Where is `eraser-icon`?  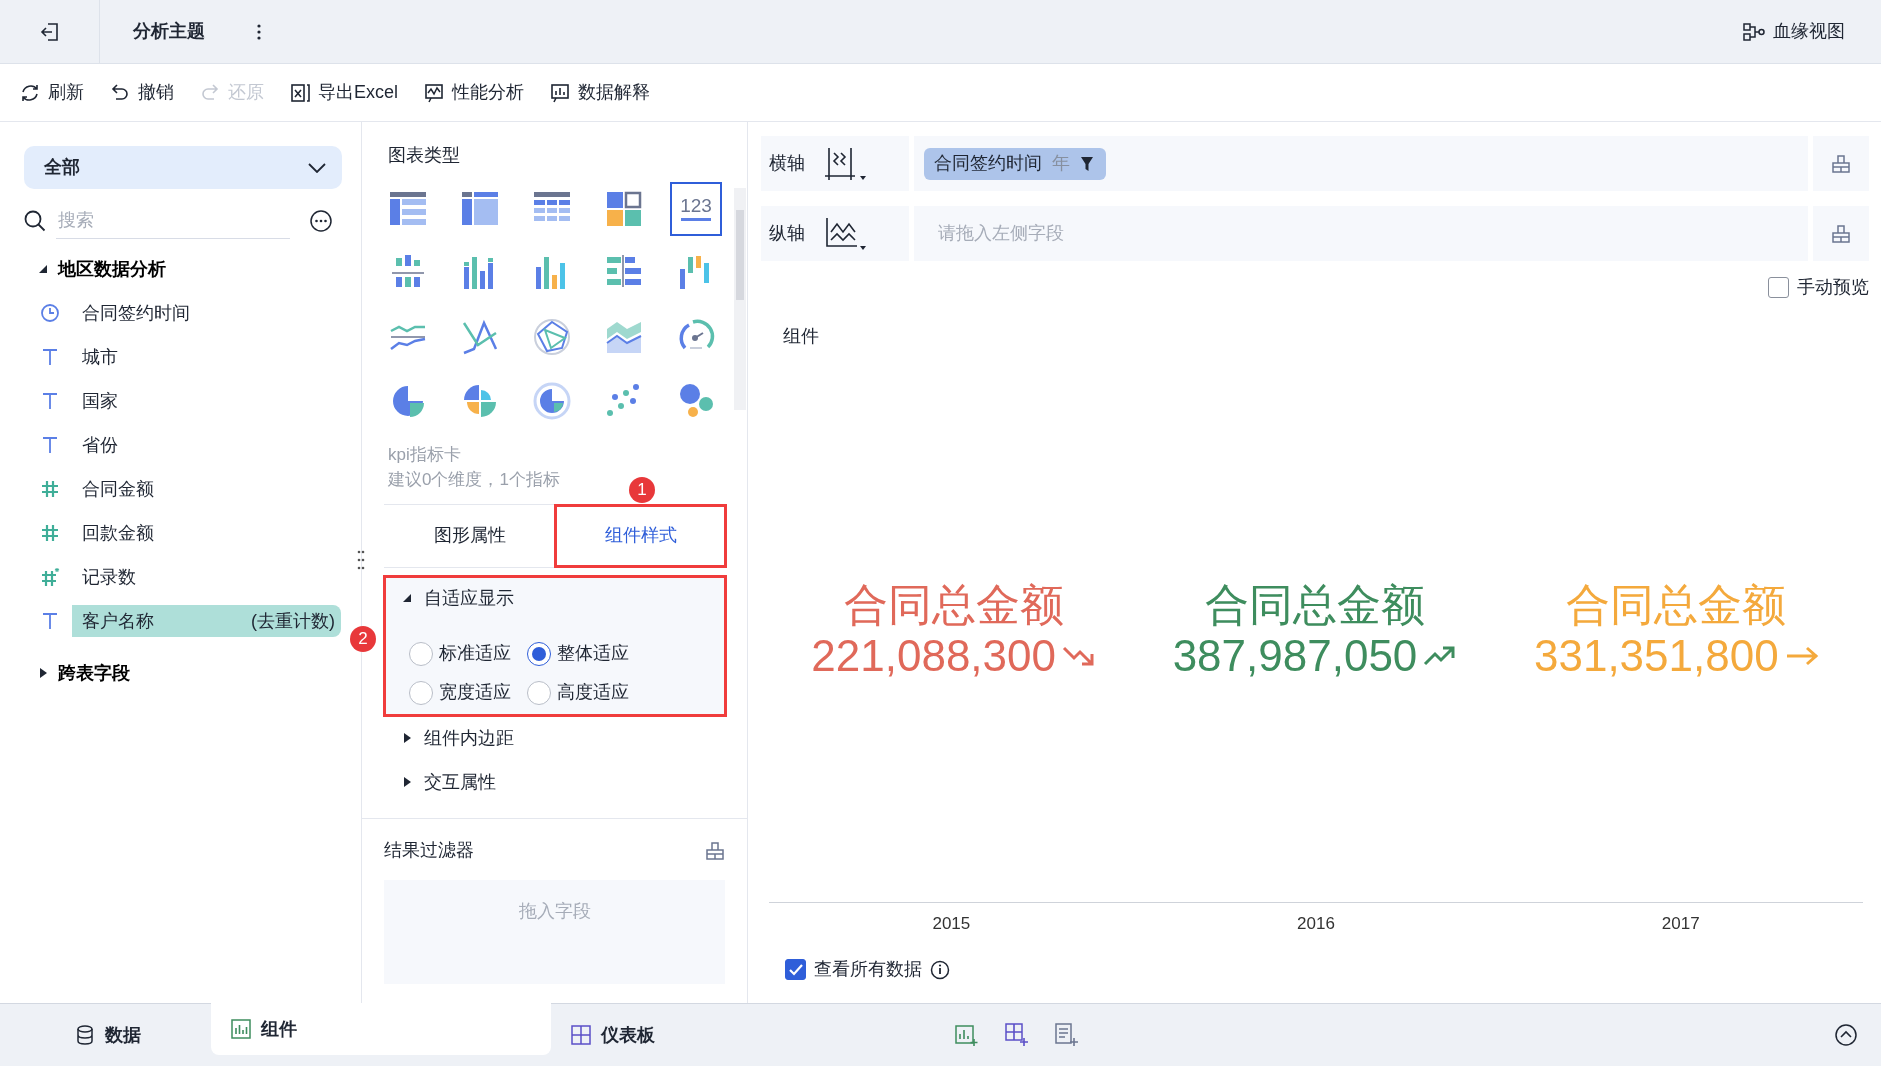 eraser-icon is located at coordinates (1841, 163).